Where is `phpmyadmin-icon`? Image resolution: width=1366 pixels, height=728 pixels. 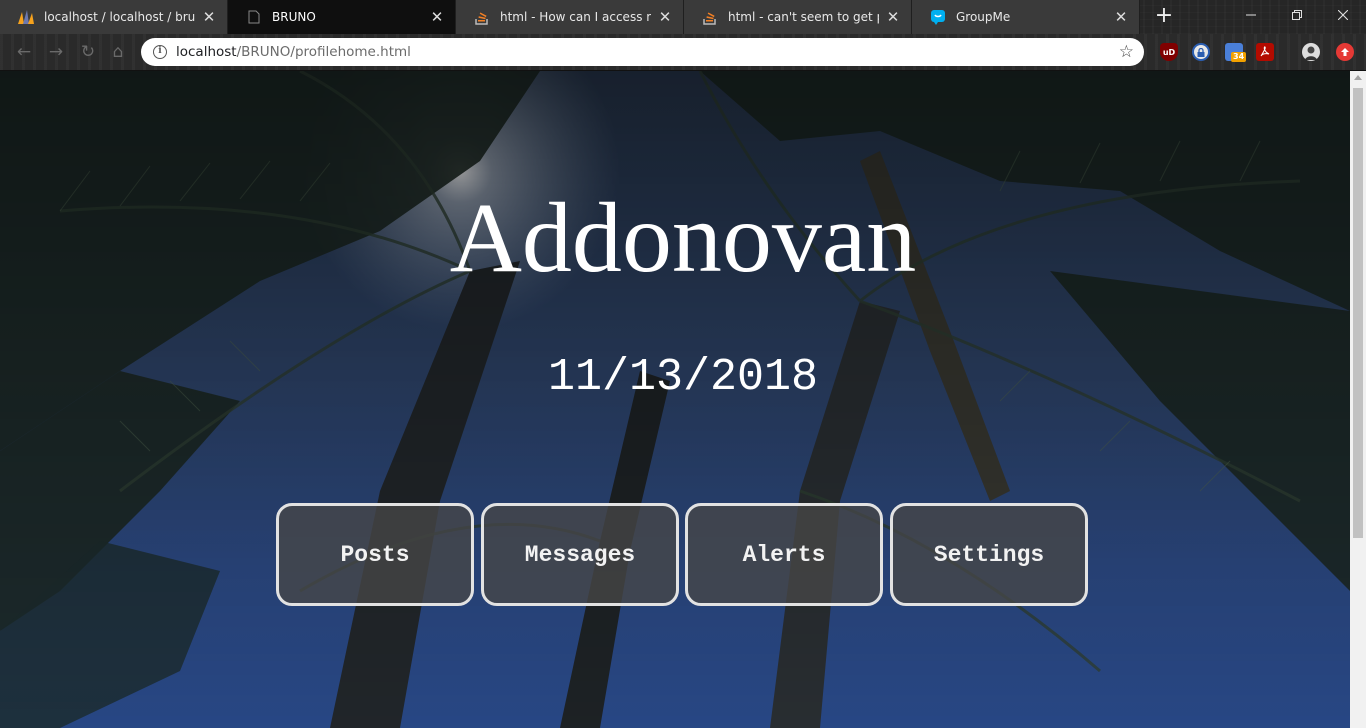 phpmyadmin-icon is located at coordinates (26, 17).